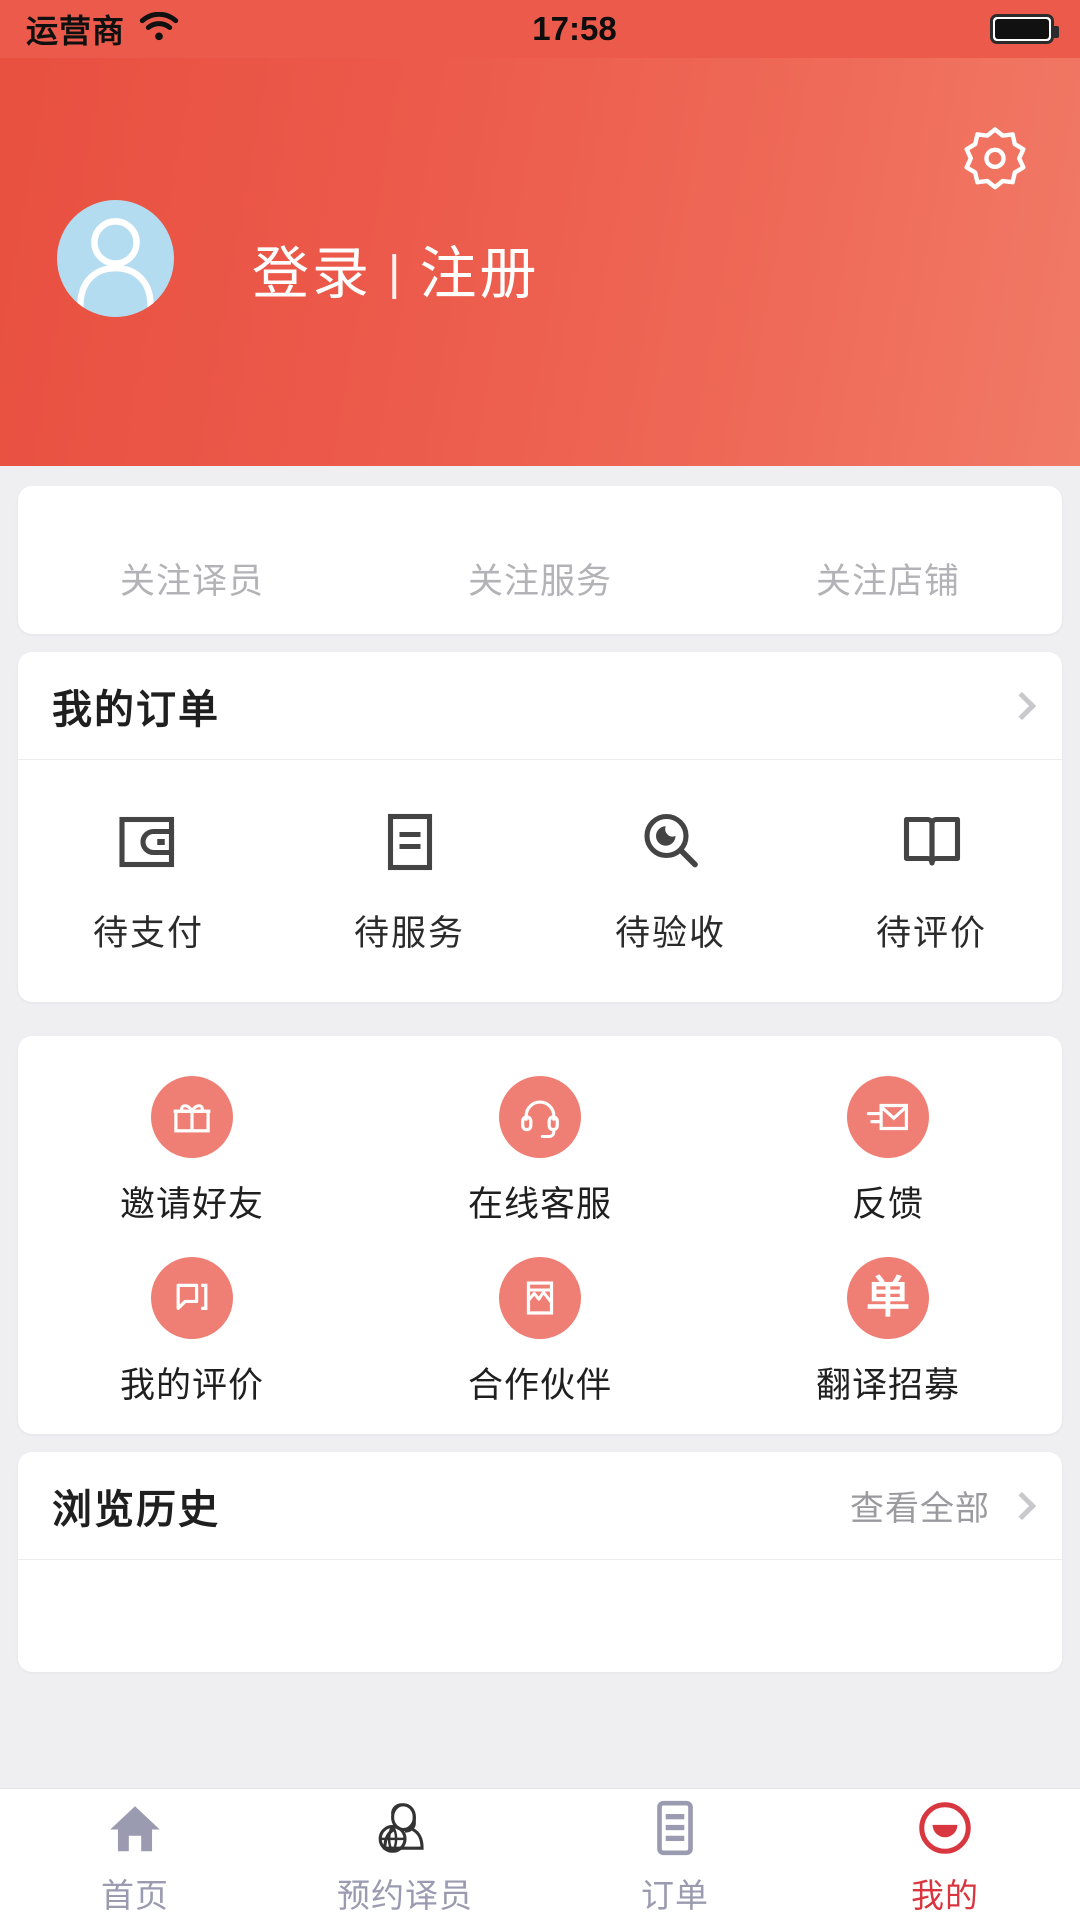  I want to click on follow-label: 关注服务, so click(539, 581).